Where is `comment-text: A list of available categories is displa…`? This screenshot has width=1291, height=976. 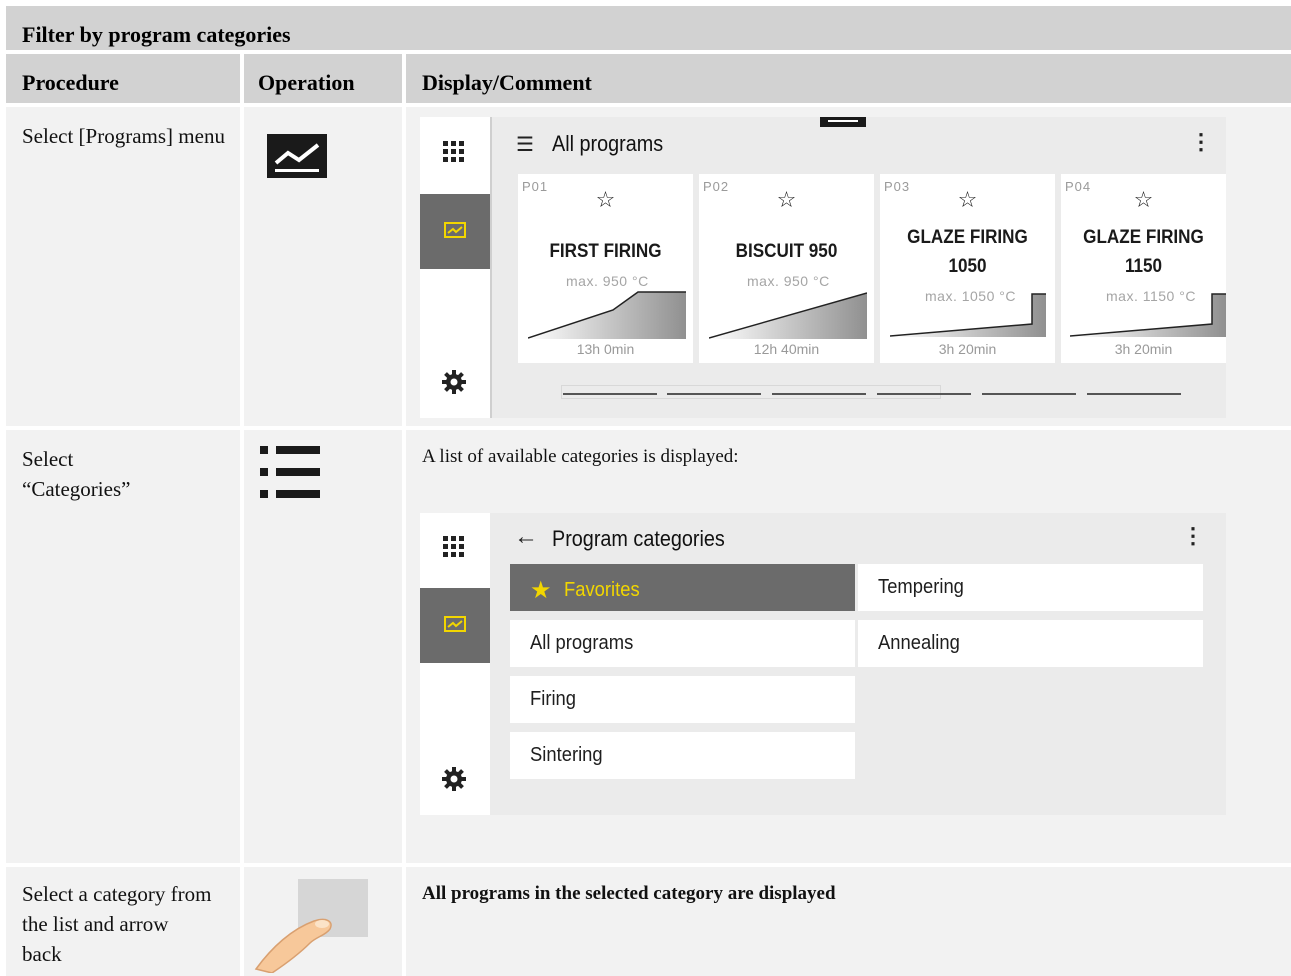 comment-text: A list of available categories is displa… is located at coordinates (580, 456).